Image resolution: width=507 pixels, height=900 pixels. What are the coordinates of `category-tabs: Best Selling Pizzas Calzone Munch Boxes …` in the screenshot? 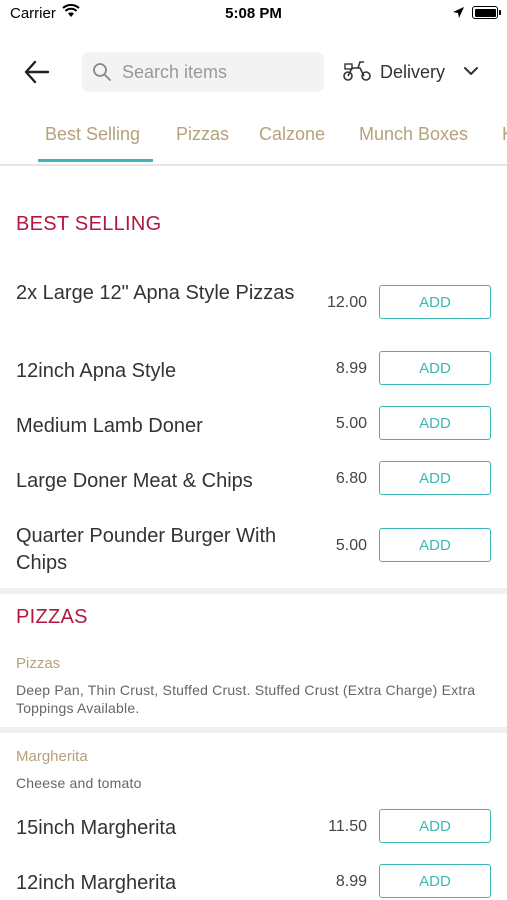 It's located at (253, 141).